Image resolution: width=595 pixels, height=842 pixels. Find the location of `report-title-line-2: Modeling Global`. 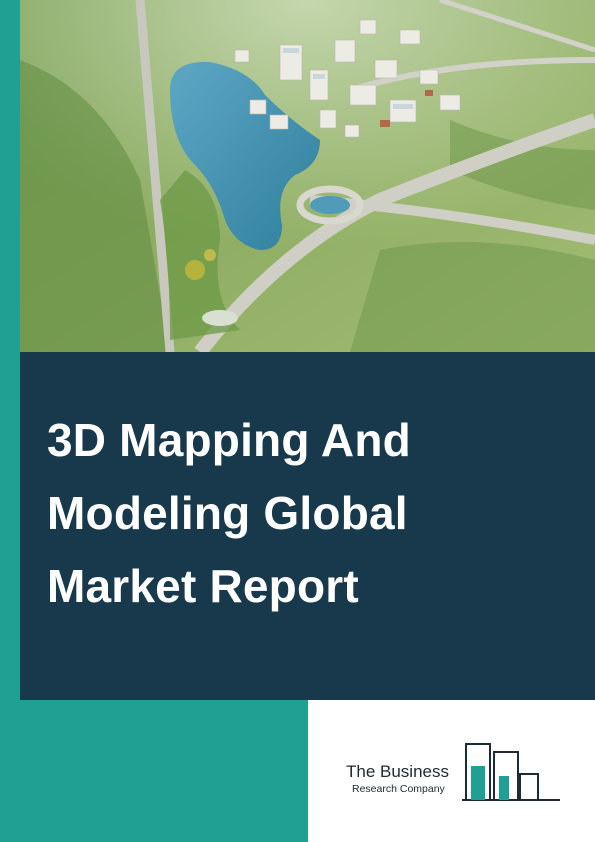

report-title-line-2: Modeling Global is located at coordinates (227, 513).